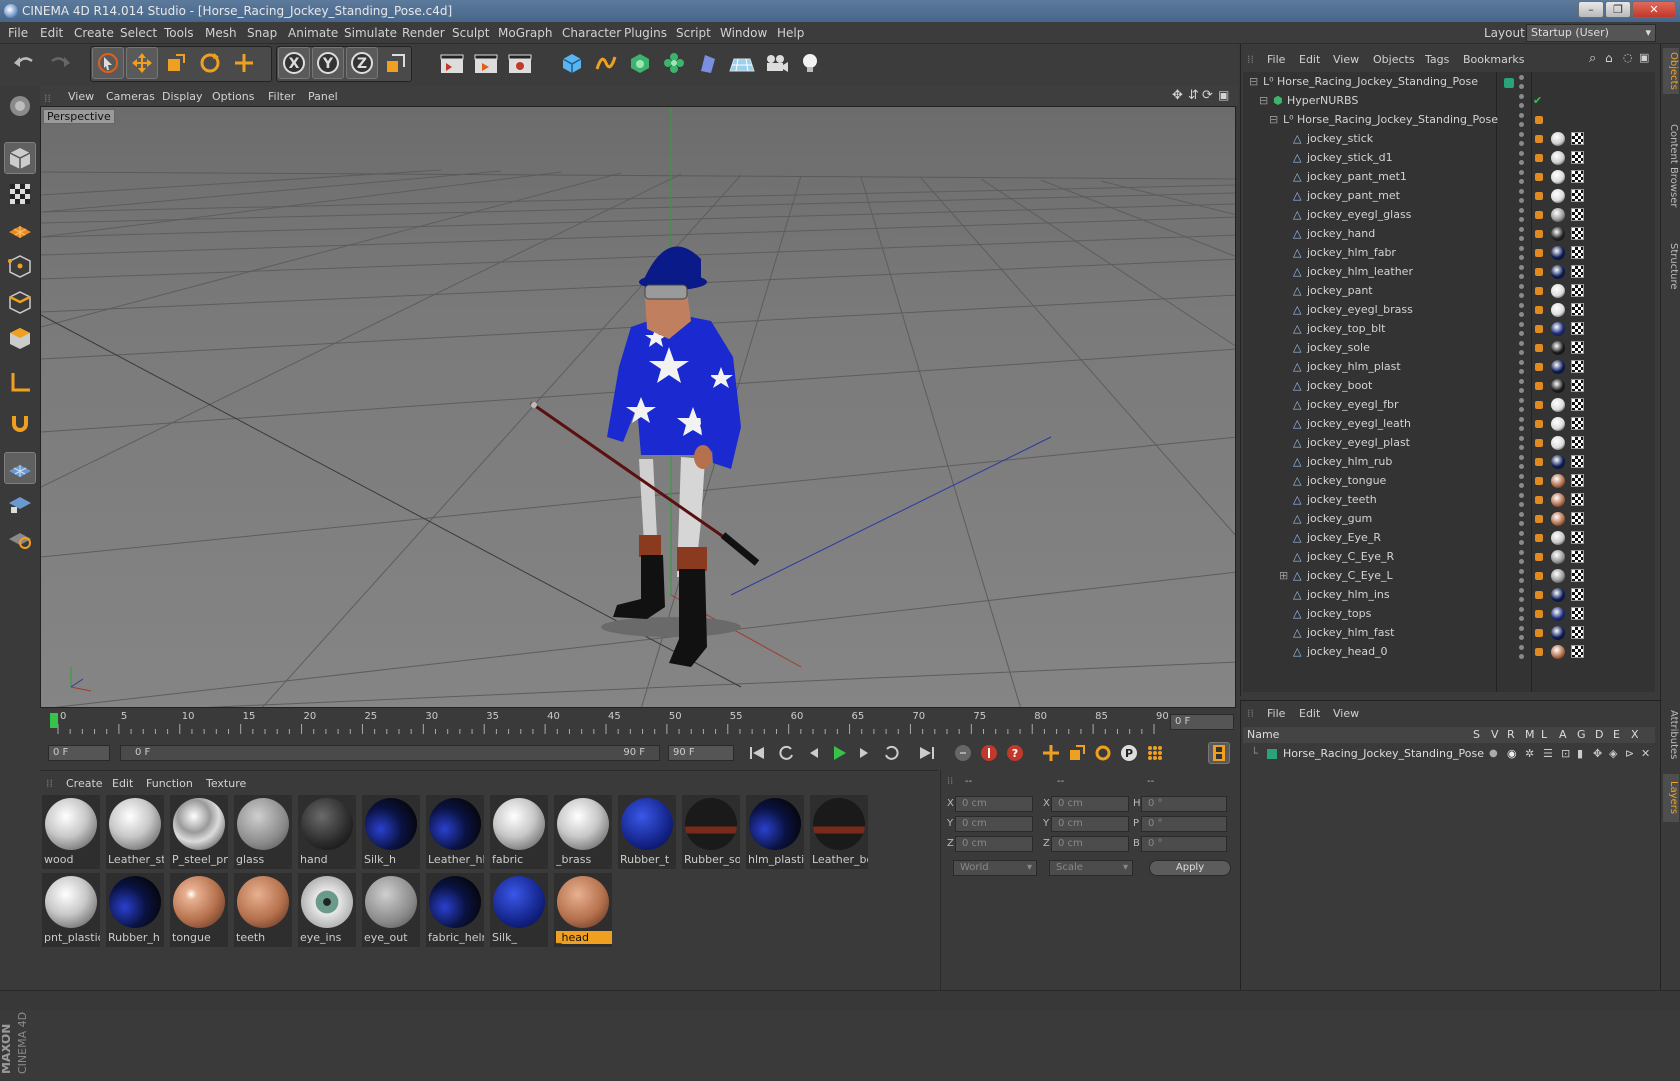 The image size is (1680, 1081). I want to click on layer-menu-edit: Edit, so click(1309, 713).